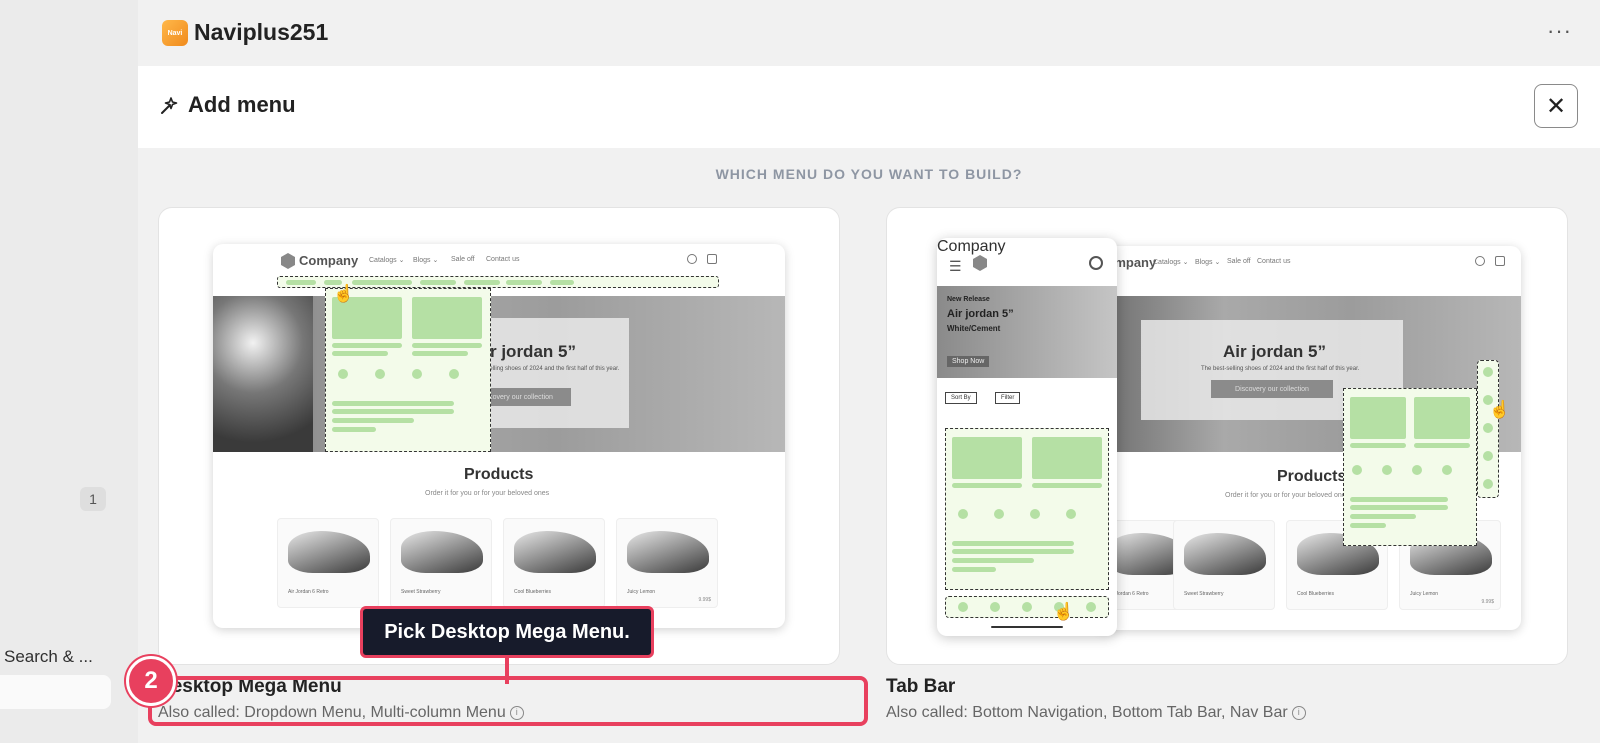 This screenshot has height=743, width=1600. I want to click on step-number-badge: 2, so click(151, 681).